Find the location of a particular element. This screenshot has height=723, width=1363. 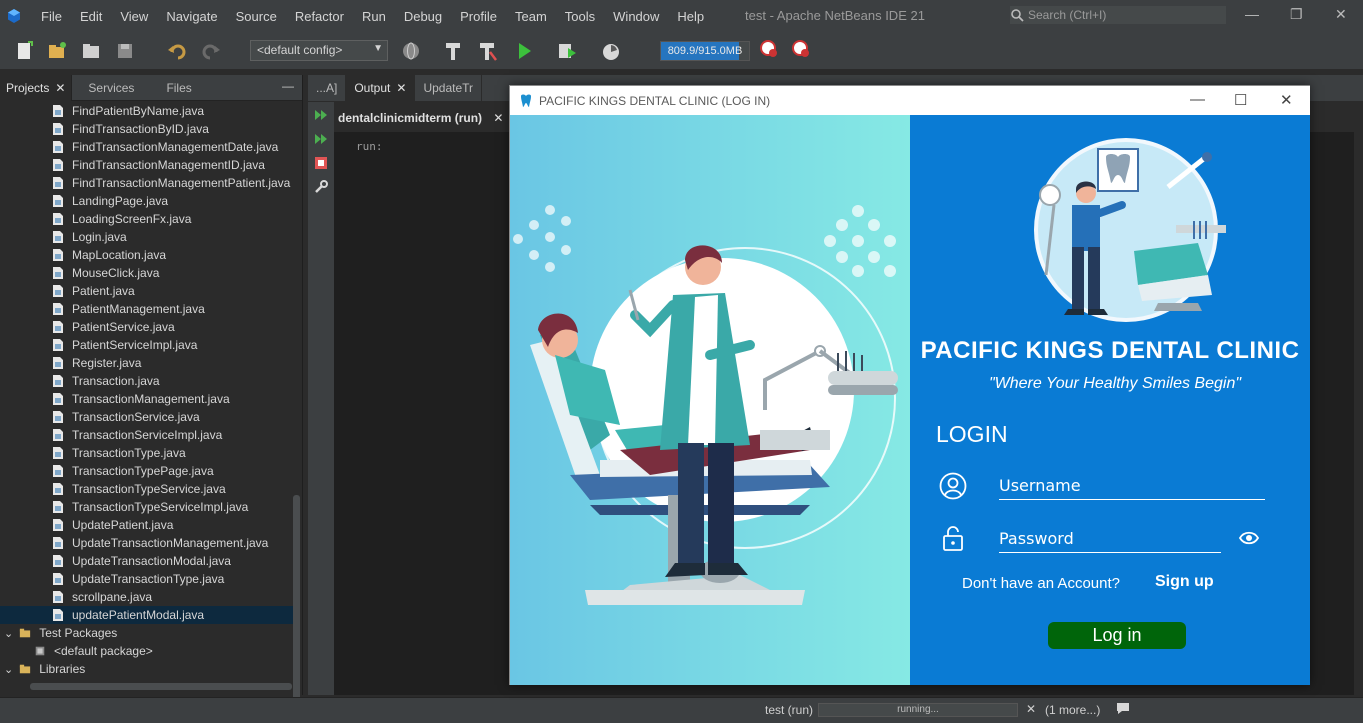

menu-file: File is located at coordinates (51, 16).